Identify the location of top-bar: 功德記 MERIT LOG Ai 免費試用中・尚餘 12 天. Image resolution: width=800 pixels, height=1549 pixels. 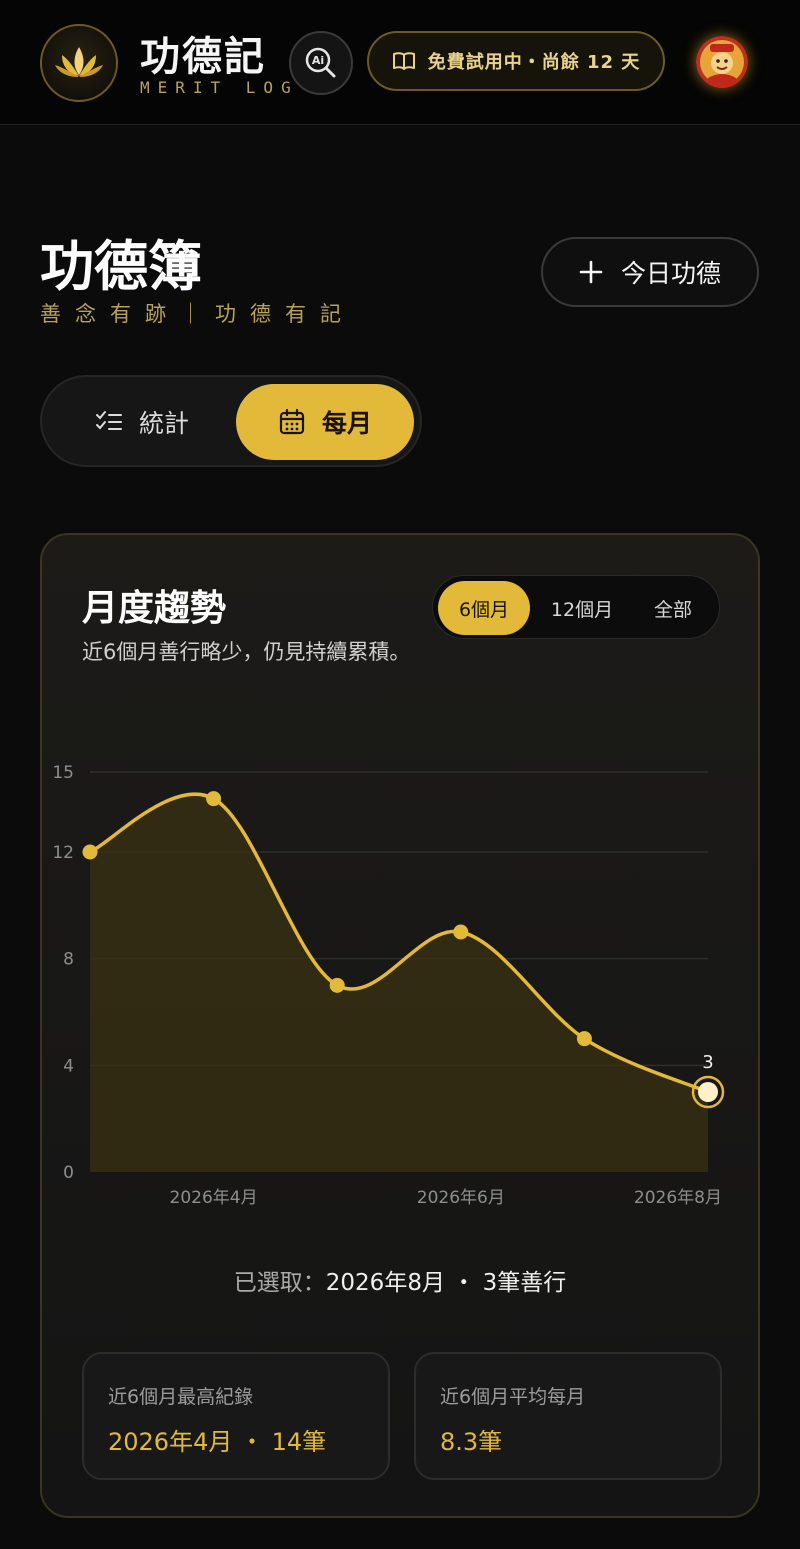
(400, 62).